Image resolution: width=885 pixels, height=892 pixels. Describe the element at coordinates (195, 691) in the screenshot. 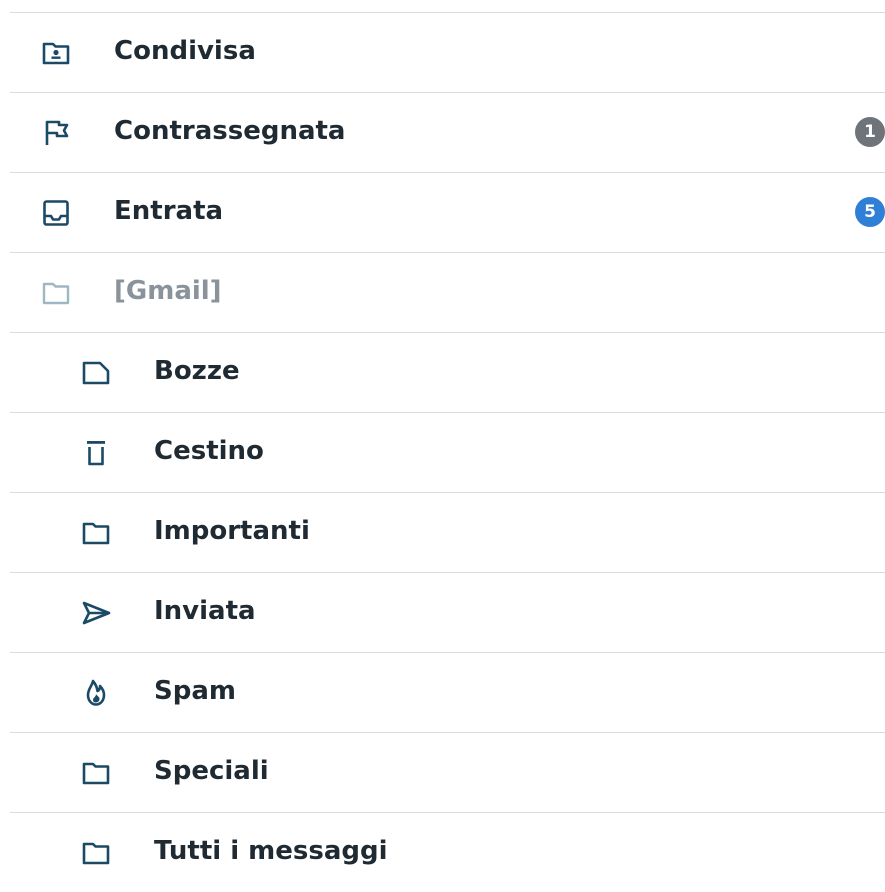

I see `folder-label: Spam` at that location.